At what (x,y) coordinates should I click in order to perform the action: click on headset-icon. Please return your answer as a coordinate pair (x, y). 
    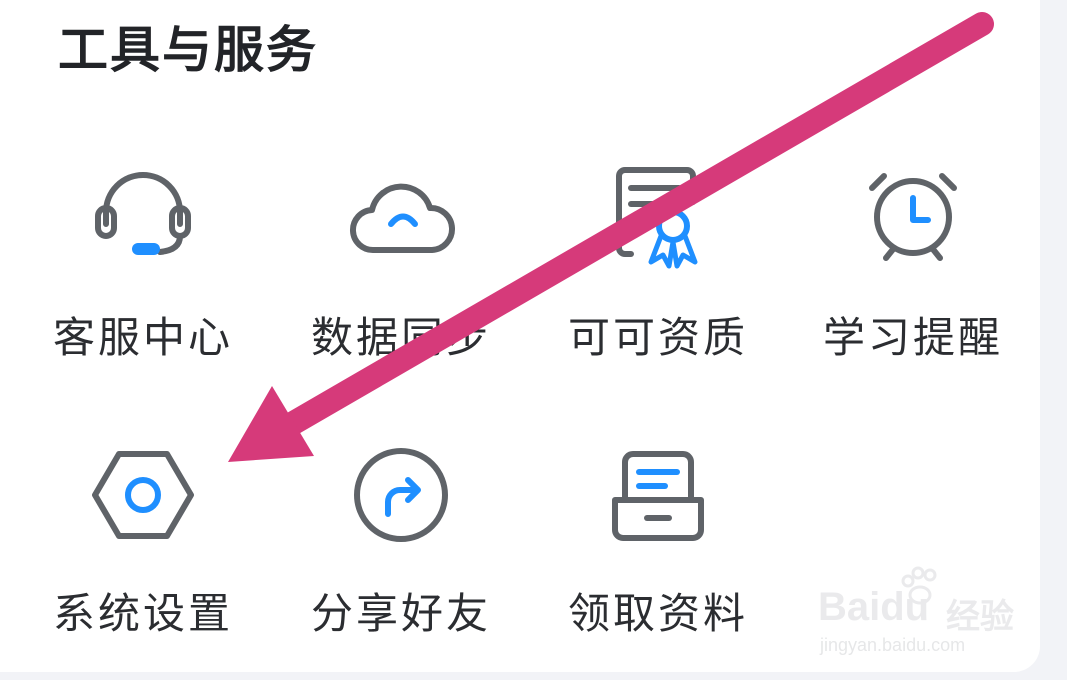
    Looking at the image, I should click on (143, 217).